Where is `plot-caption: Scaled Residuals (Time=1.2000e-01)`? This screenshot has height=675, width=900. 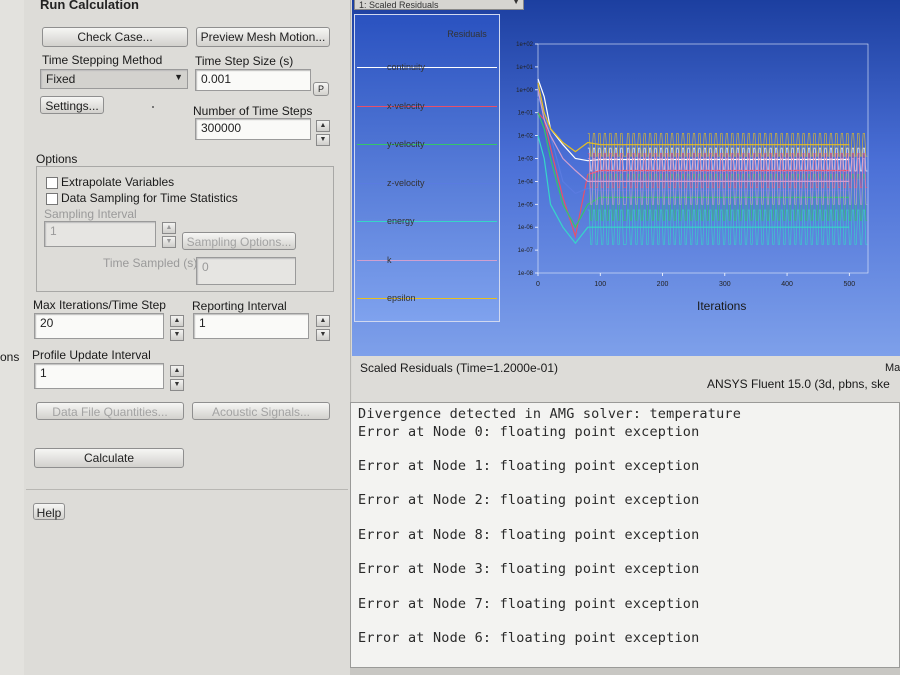 plot-caption: Scaled Residuals (Time=1.2000e-01) is located at coordinates (459, 368).